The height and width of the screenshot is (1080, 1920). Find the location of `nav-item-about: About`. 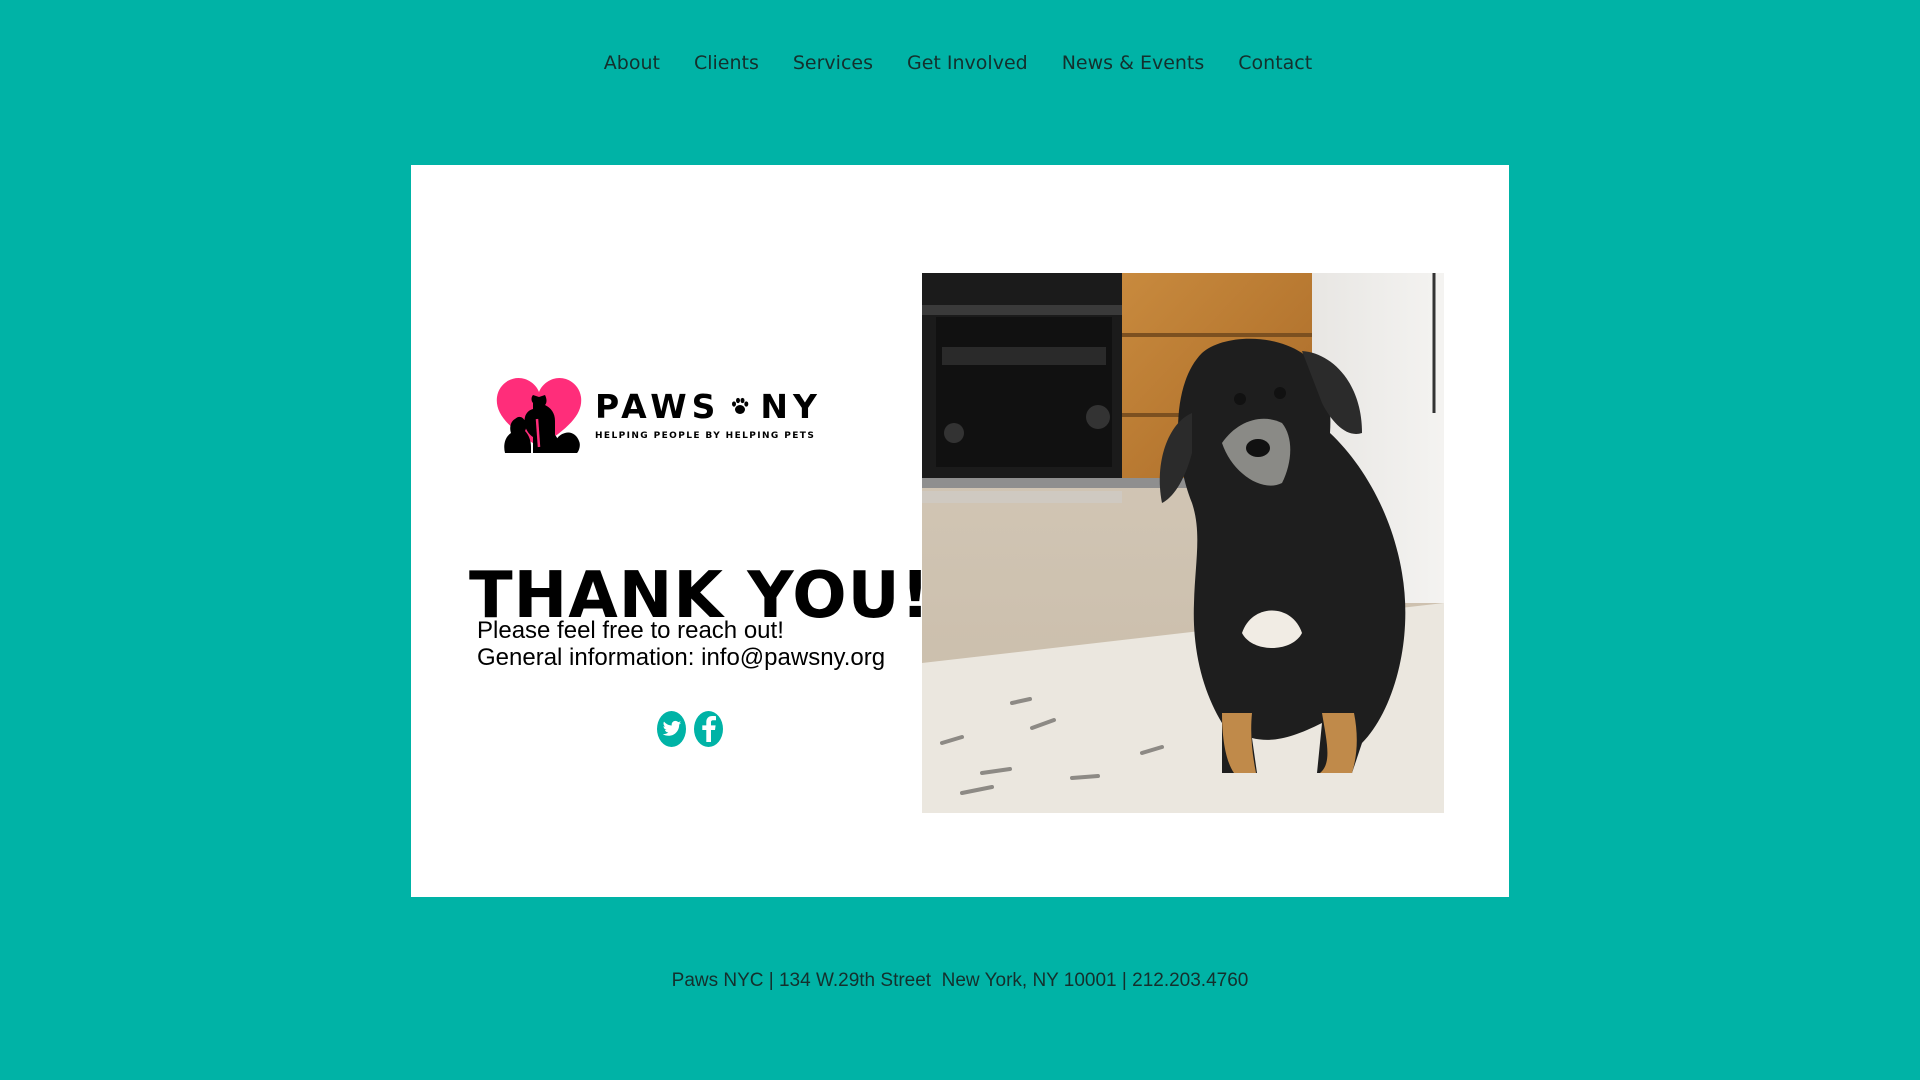

nav-item-about: About is located at coordinates (632, 63).